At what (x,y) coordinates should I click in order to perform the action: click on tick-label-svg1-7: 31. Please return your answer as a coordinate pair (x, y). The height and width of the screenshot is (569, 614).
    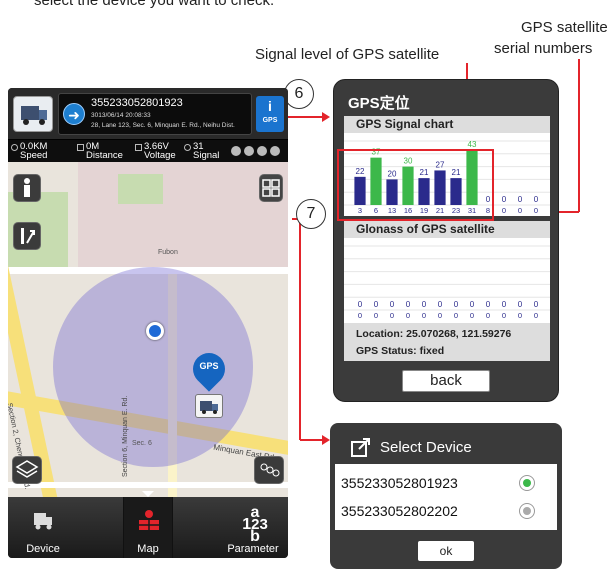
    Looking at the image, I should click on (472, 210).